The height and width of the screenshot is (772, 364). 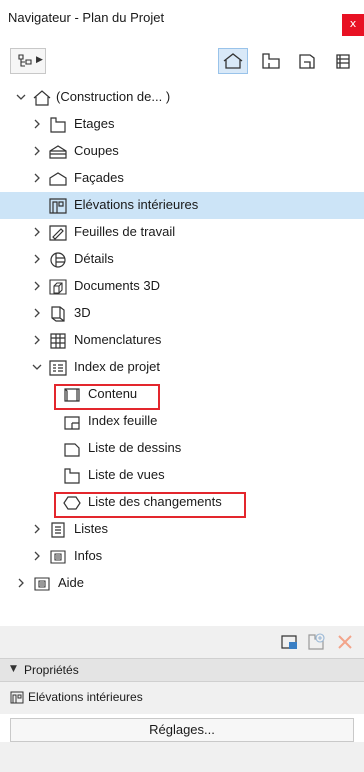 I want to click on highlight-box-liste-des-changements, so click(x=150, y=505).